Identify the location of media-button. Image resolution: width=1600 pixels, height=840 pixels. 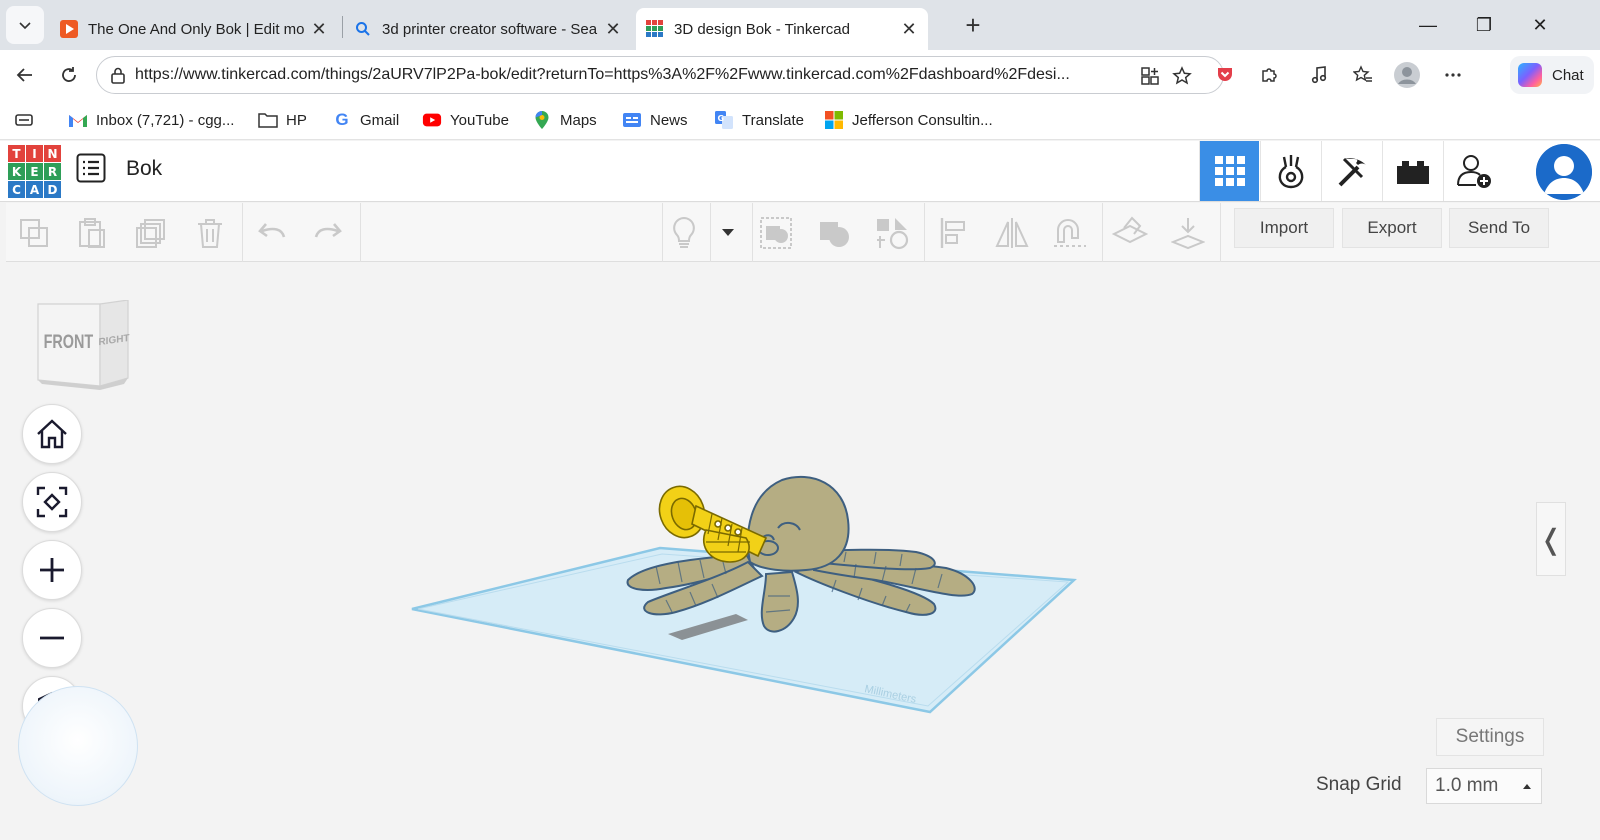
(1319, 75).